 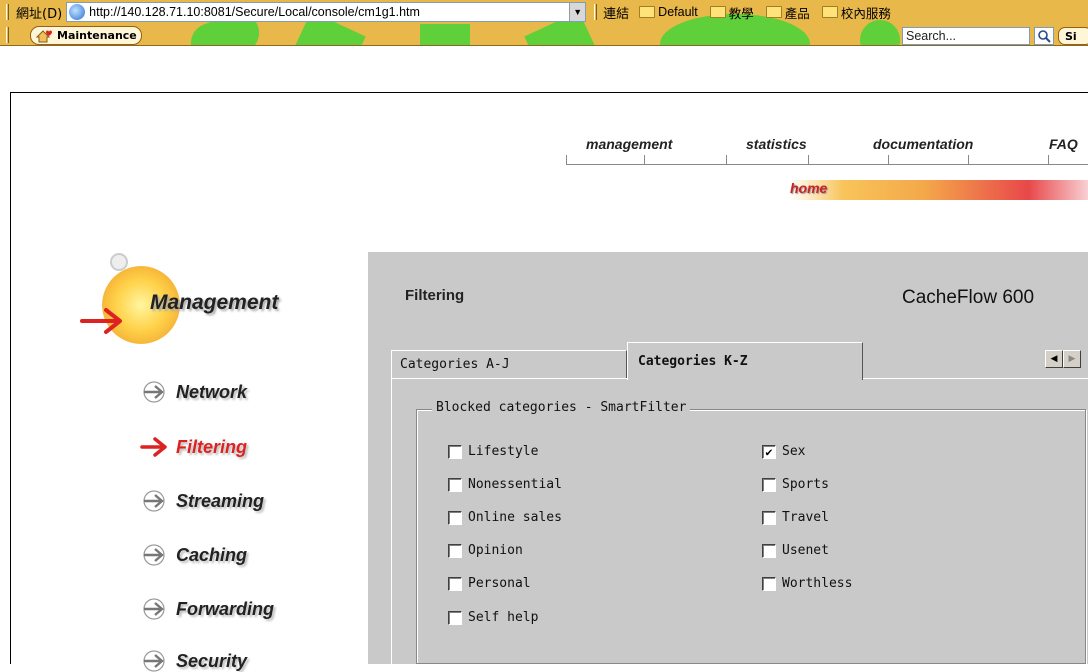 What do you see at coordinates (769, 451) in the screenshot?
I see `checkmark-icon: ✔` at bounding box center [769, 451].